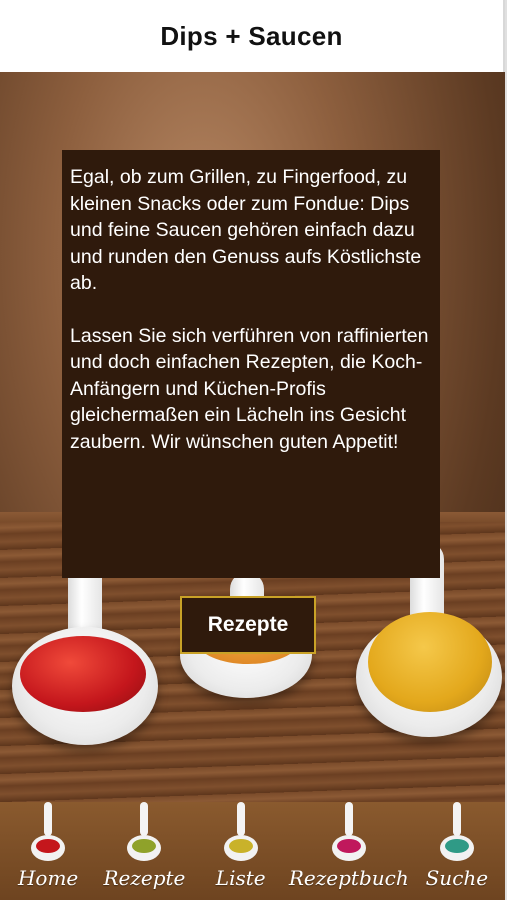 This screenshot has height=900, width=507. I want to click on tab-rezeptbuch-label: Rezeptbuch, so click(348, 878).